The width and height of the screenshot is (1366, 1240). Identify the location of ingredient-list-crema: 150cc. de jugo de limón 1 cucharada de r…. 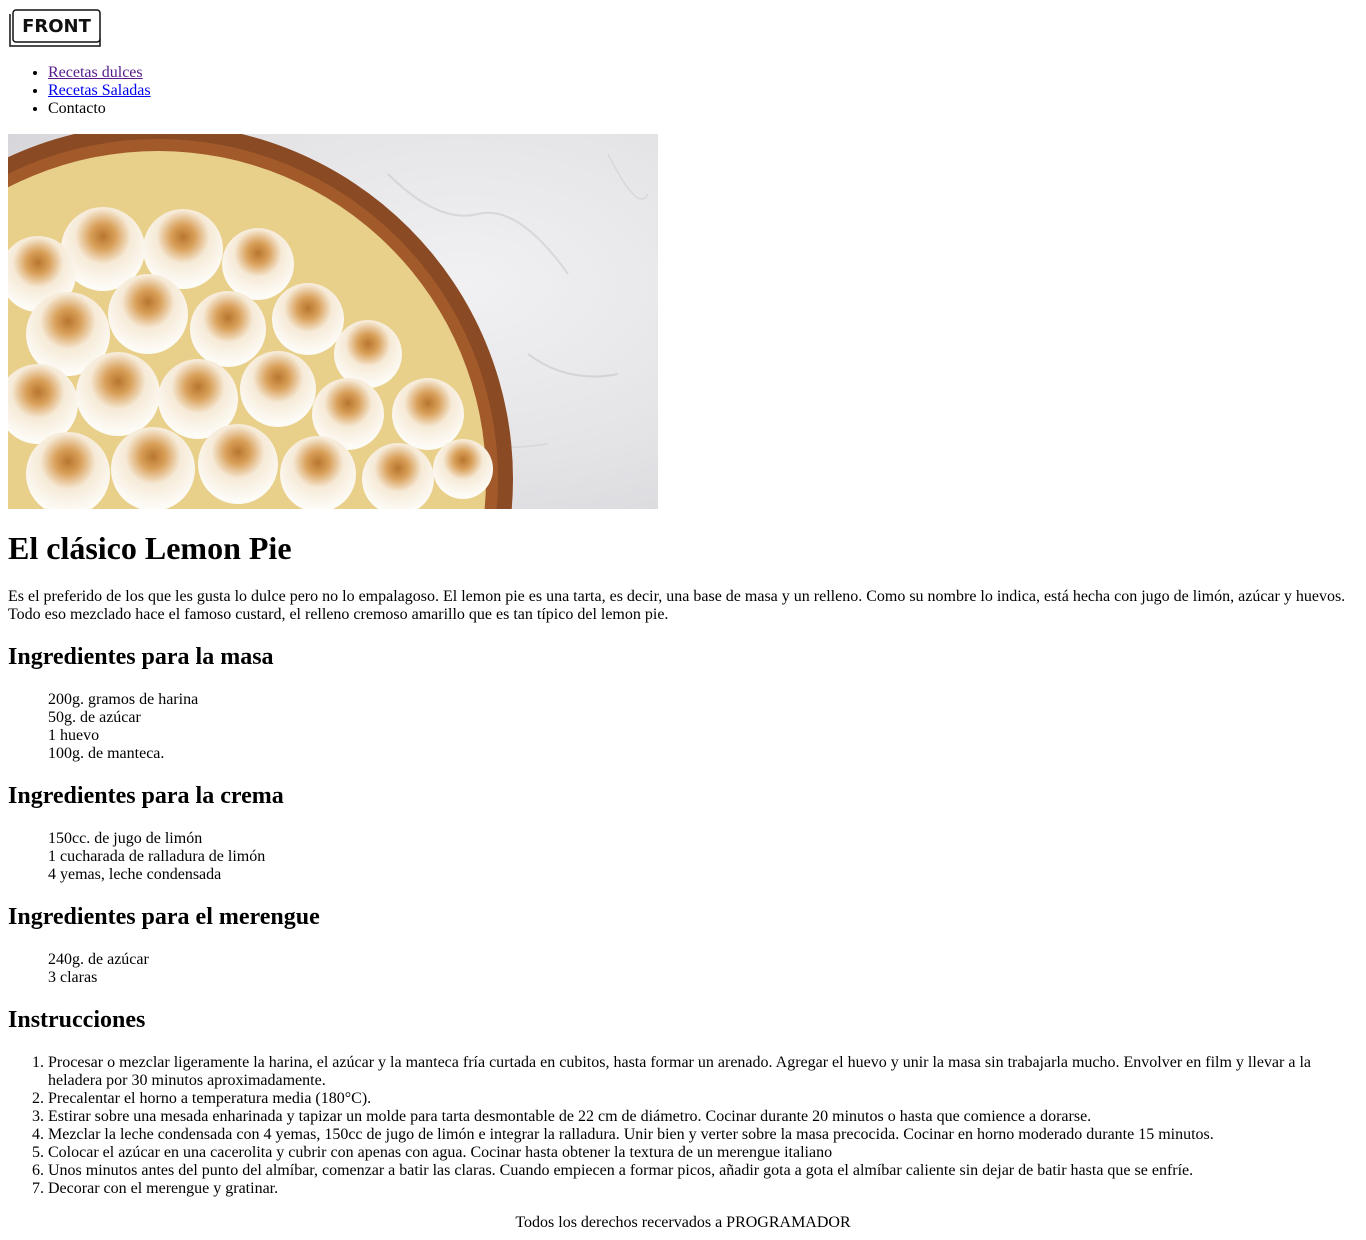
(683, 857).